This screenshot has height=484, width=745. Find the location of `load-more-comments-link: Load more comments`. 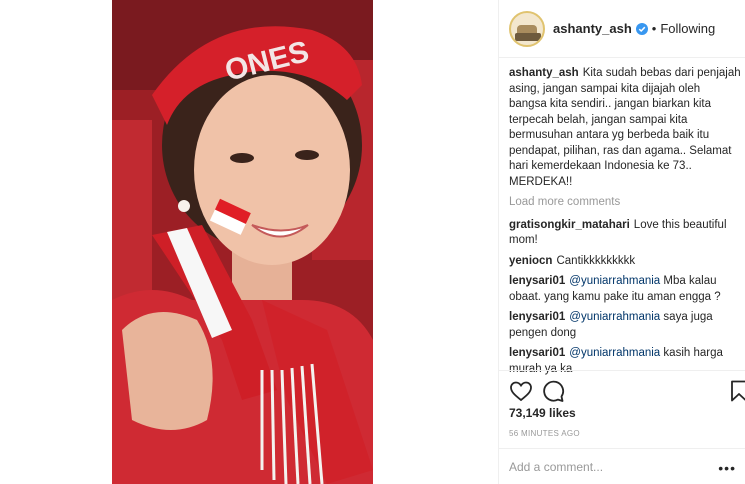

load-more-comments-link: Load more comments is located at coordinates (625, 203).